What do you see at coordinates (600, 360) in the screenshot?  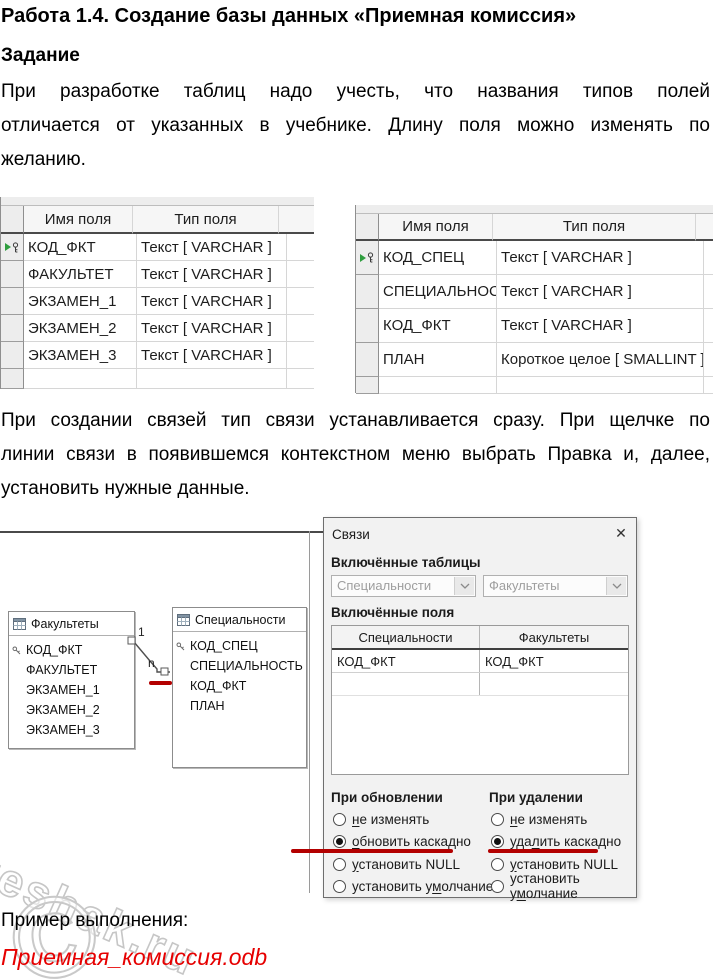 I see `field-type-cell: Короткое целое [ SMALLINT ]` at bounding box center [600, 360].